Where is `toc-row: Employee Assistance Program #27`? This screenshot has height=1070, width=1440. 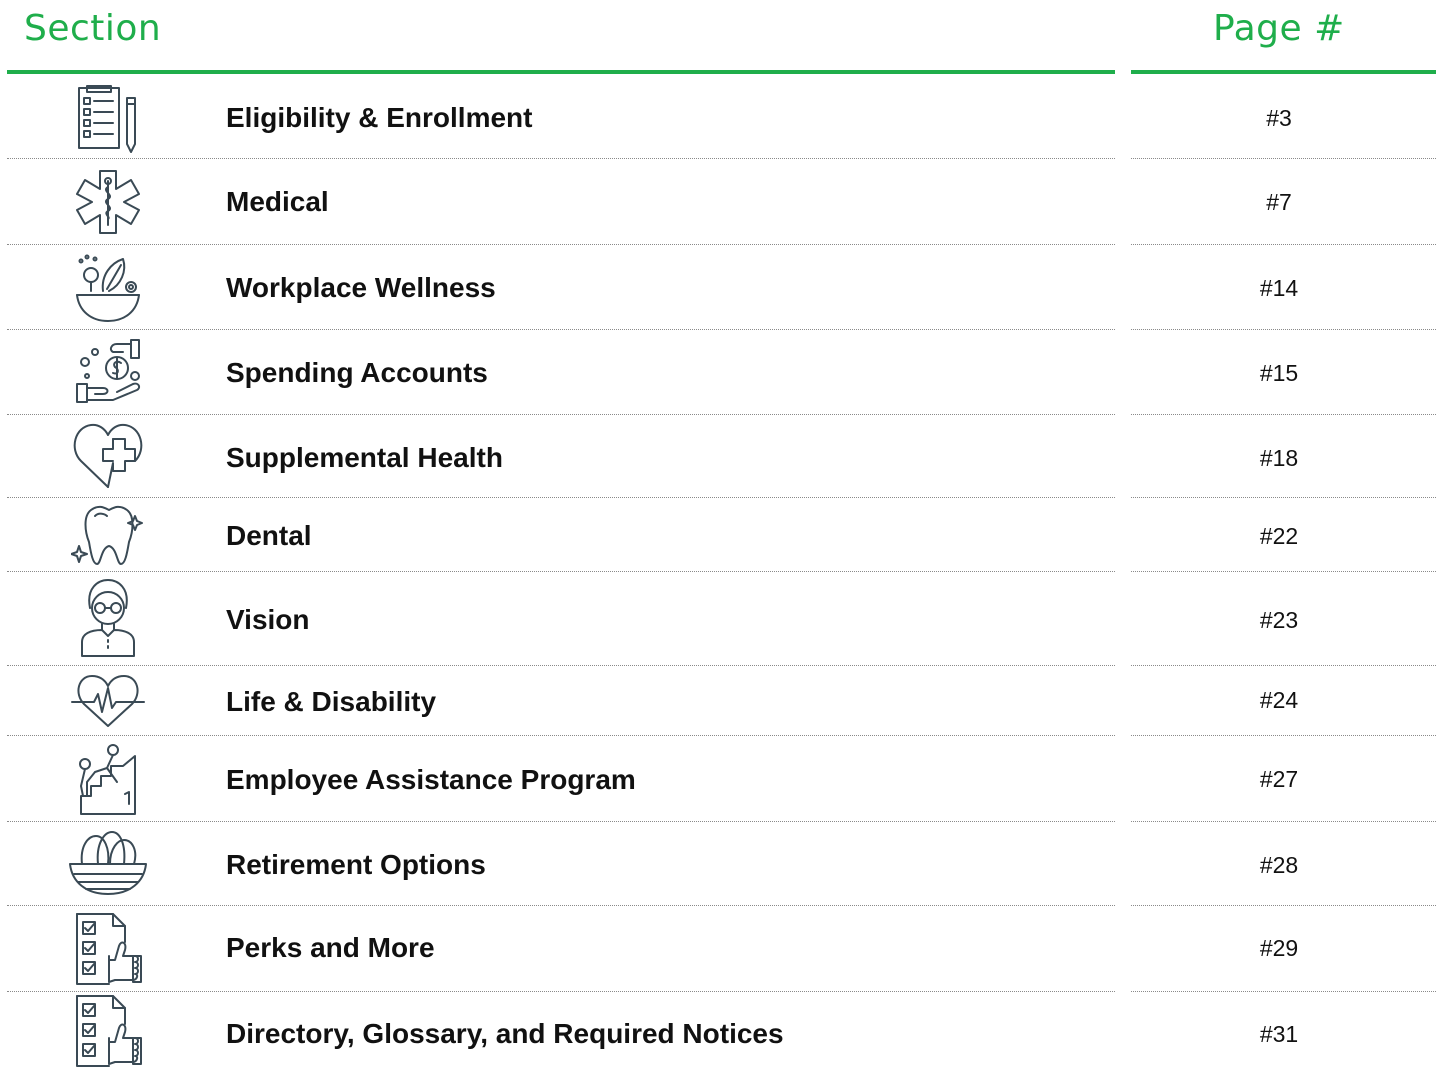 toc-row: Employee Assistance Program #27 is located at coordinates (720, 779).